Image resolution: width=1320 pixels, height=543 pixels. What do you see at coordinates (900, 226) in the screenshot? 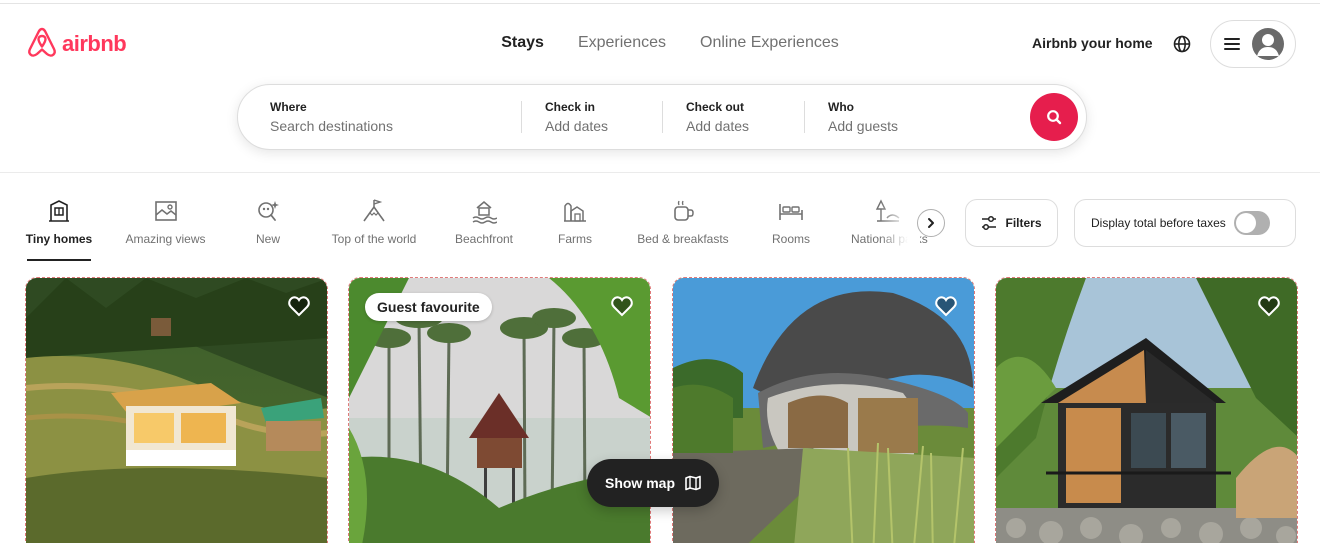
I see `category-scroll-fade` at bounding box center [900, 226].